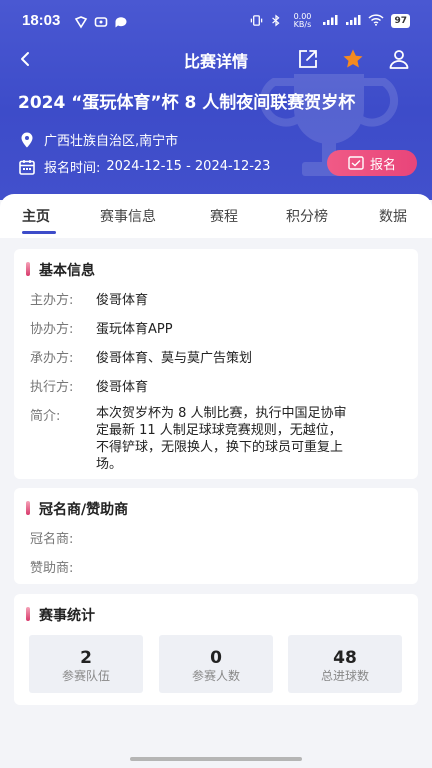  Describe the element at coordinates (220, 447) in the screenshot. I see `intro-line: 不得铲球，无限换人，换下的球员可重复上` at that location.